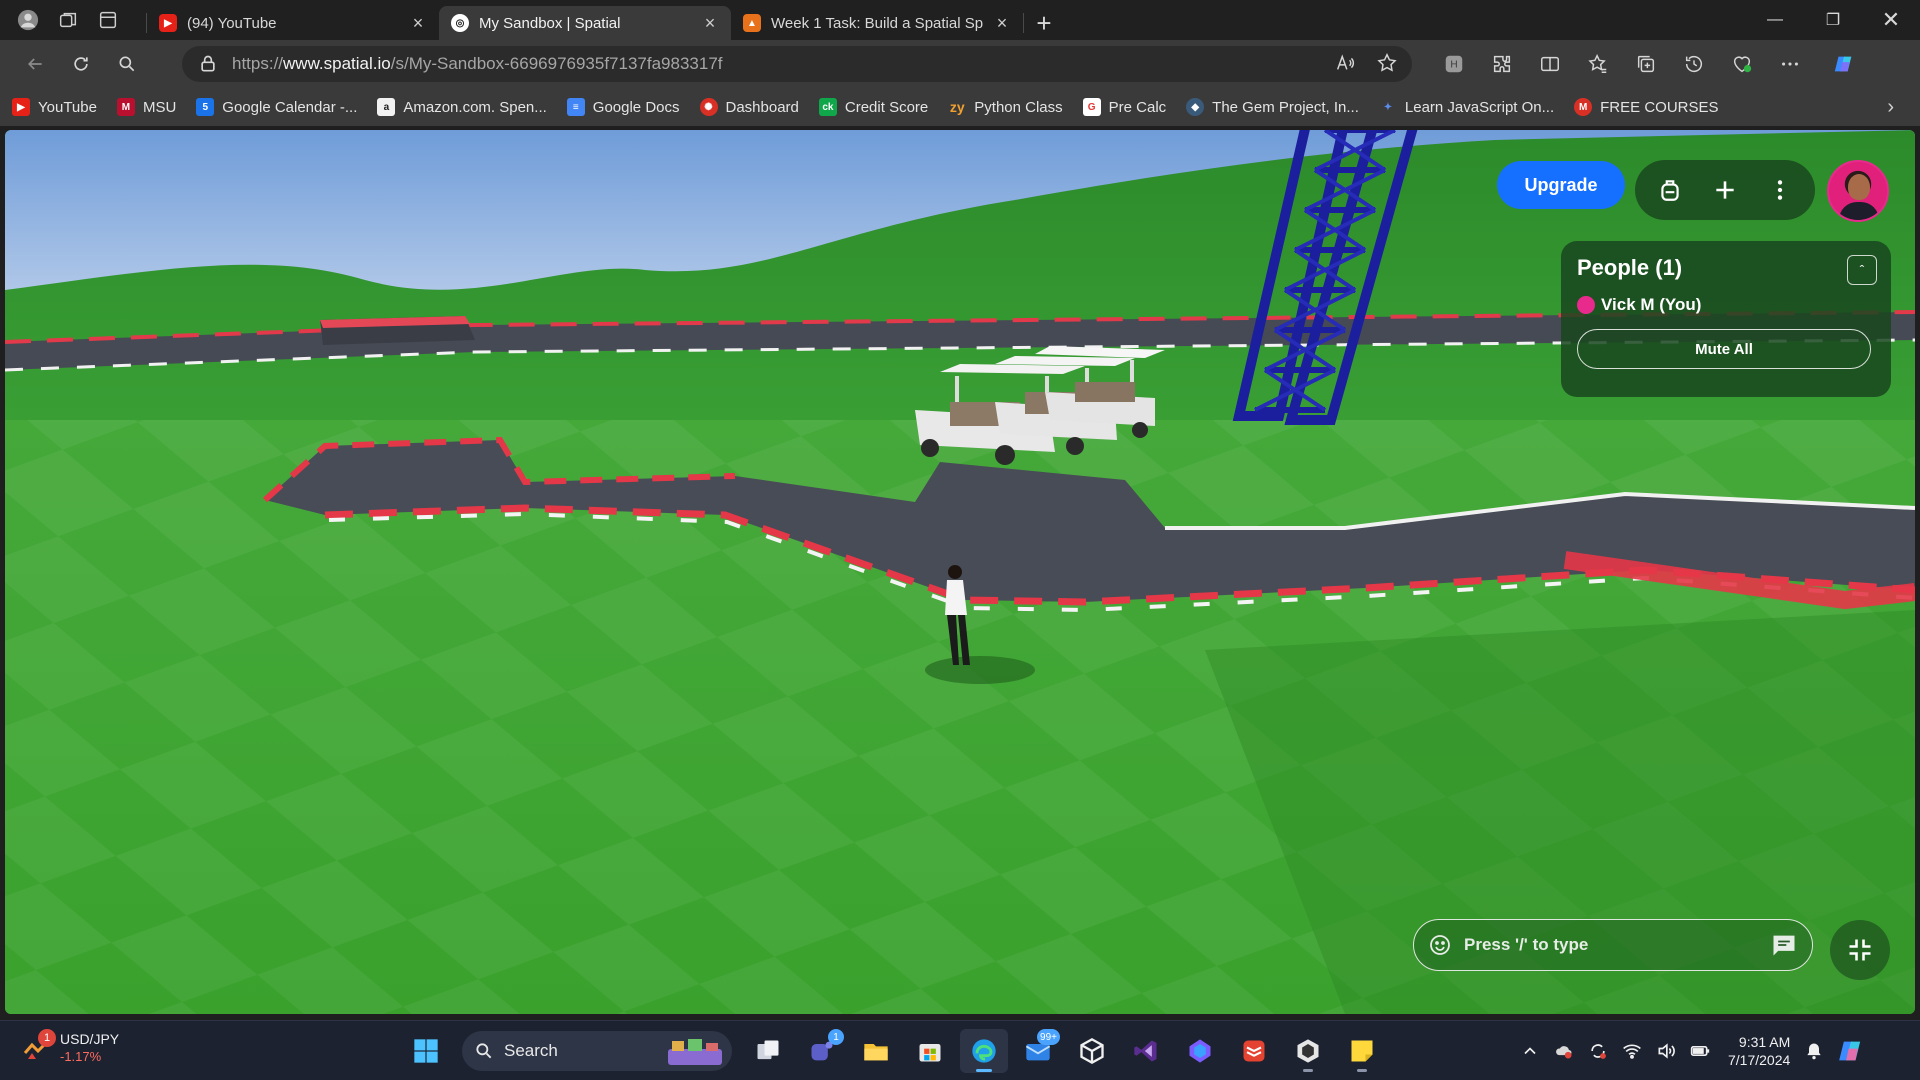 Image resolution: width=1920 pixels, height=1080 pixels. I want to click on search-highlight-icon, so click(695, 1052).